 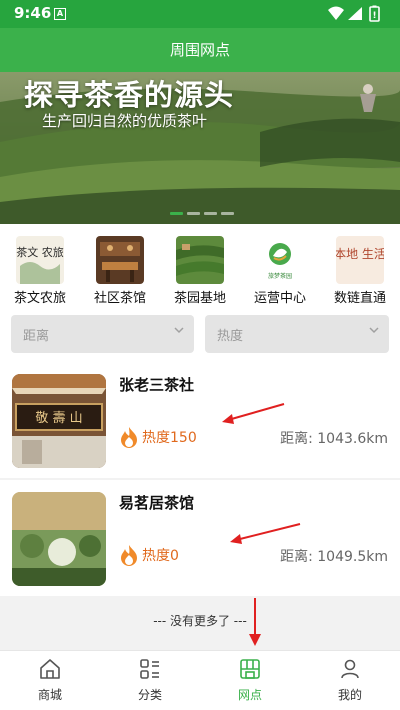 I want to click on tab-category: 分类, so click(x=150, y=680).